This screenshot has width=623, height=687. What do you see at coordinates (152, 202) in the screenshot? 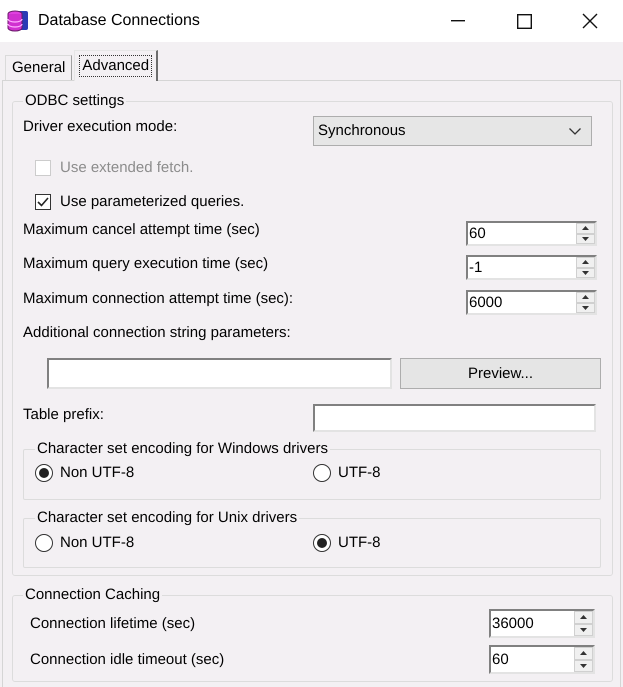
I see `checkbox-label: Use parameterized queries.` at bounding box center [152, 202].